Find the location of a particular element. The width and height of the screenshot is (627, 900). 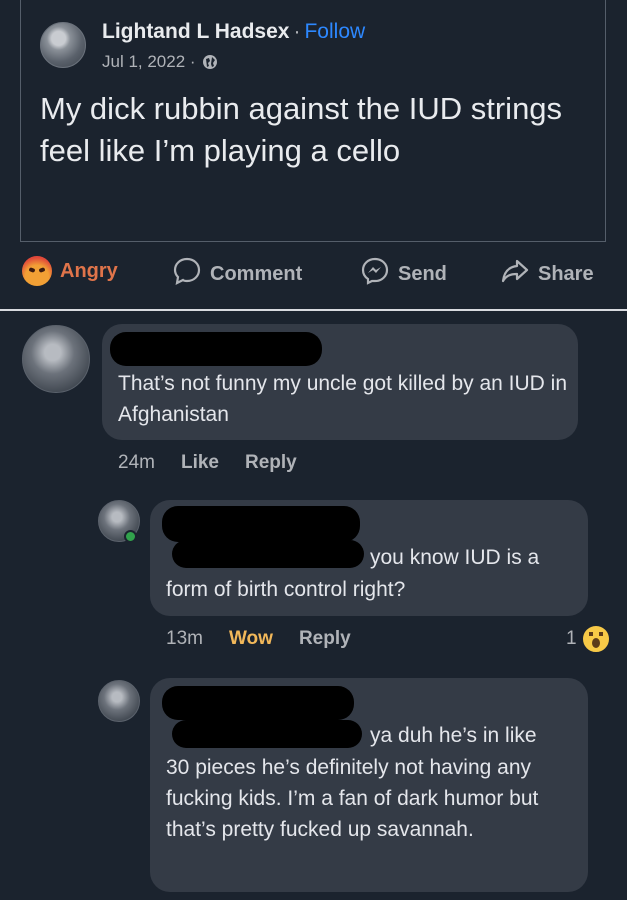

share-button: Share is located at coordinates (547, 274).